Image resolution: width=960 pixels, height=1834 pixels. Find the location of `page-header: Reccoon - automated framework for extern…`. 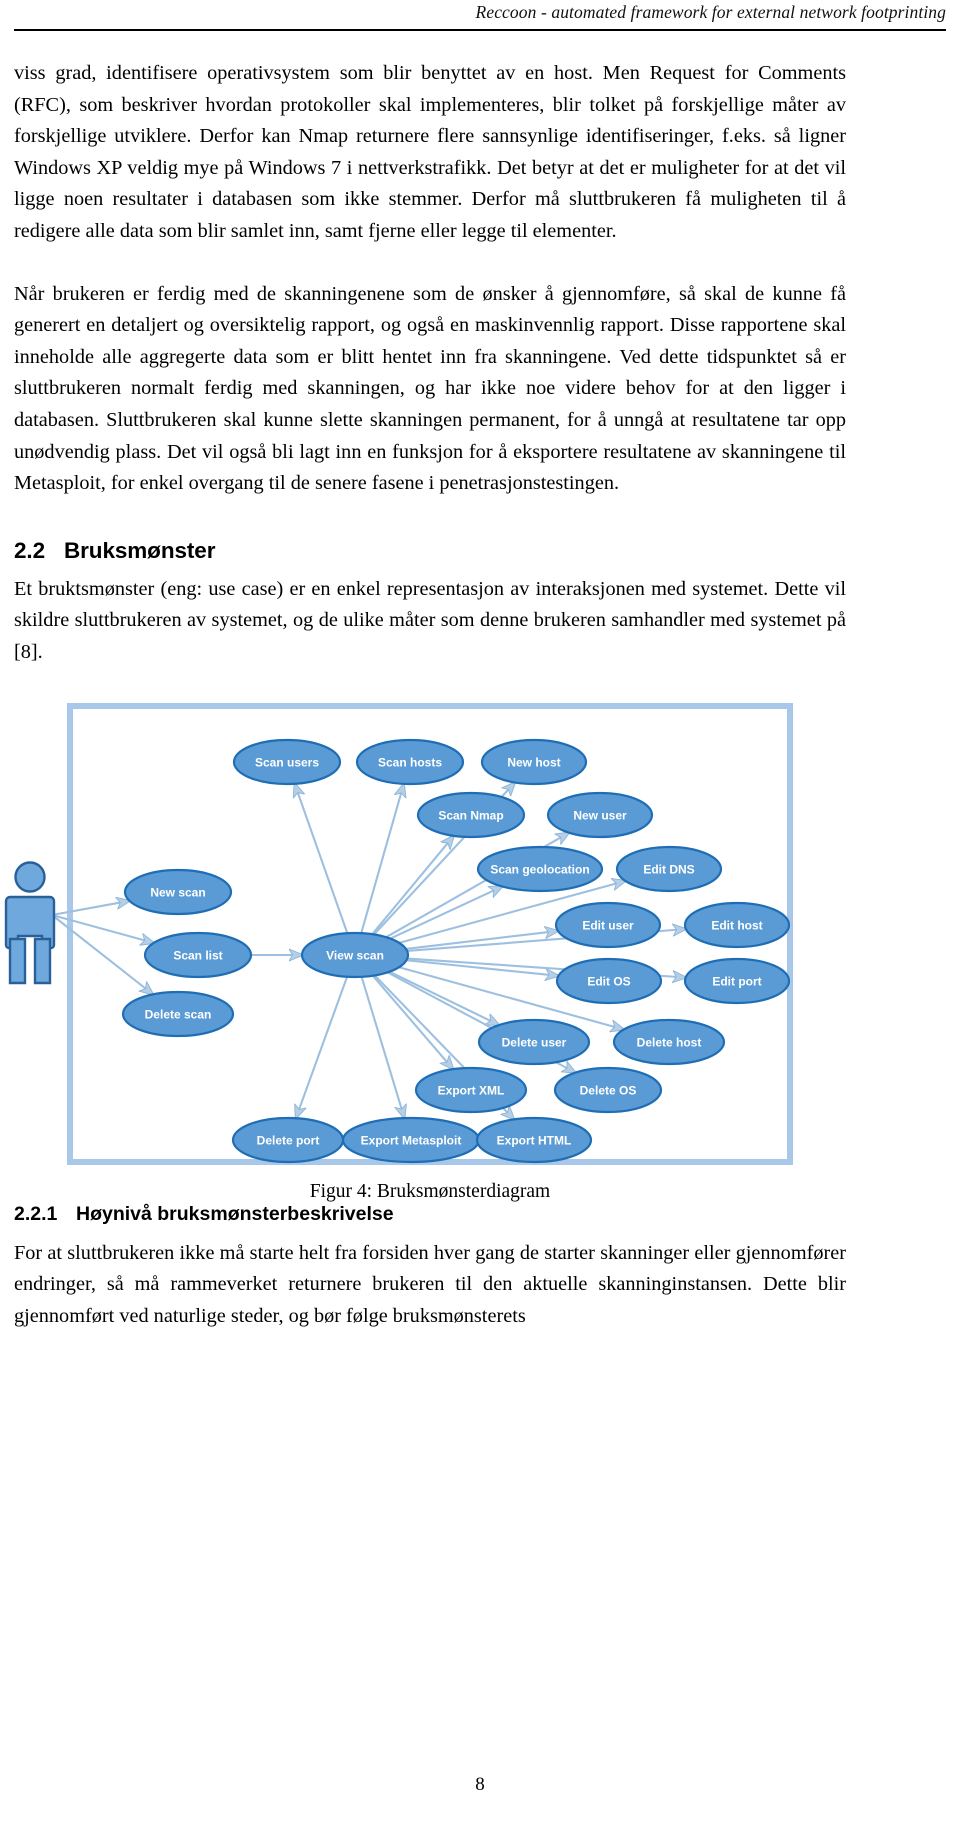

page-header: Reccoon - automated framework for extern… is located at coordinates (480, 17).